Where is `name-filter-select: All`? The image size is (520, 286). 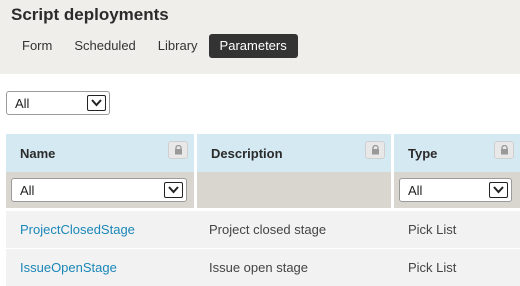 name-filter-select: All is located at coordinates (99, 190).